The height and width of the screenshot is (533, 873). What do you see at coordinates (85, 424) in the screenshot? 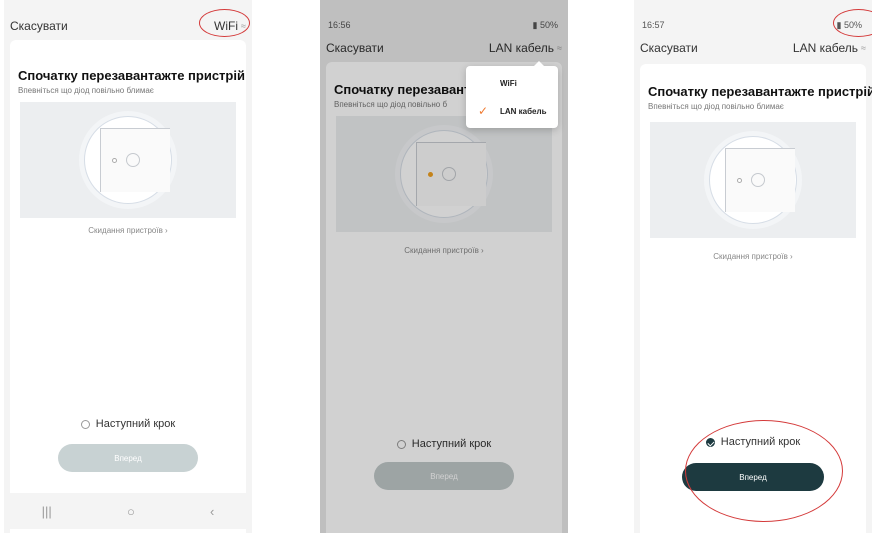
I see `radio-unchecked-icon` at bounding box center [85, 424].